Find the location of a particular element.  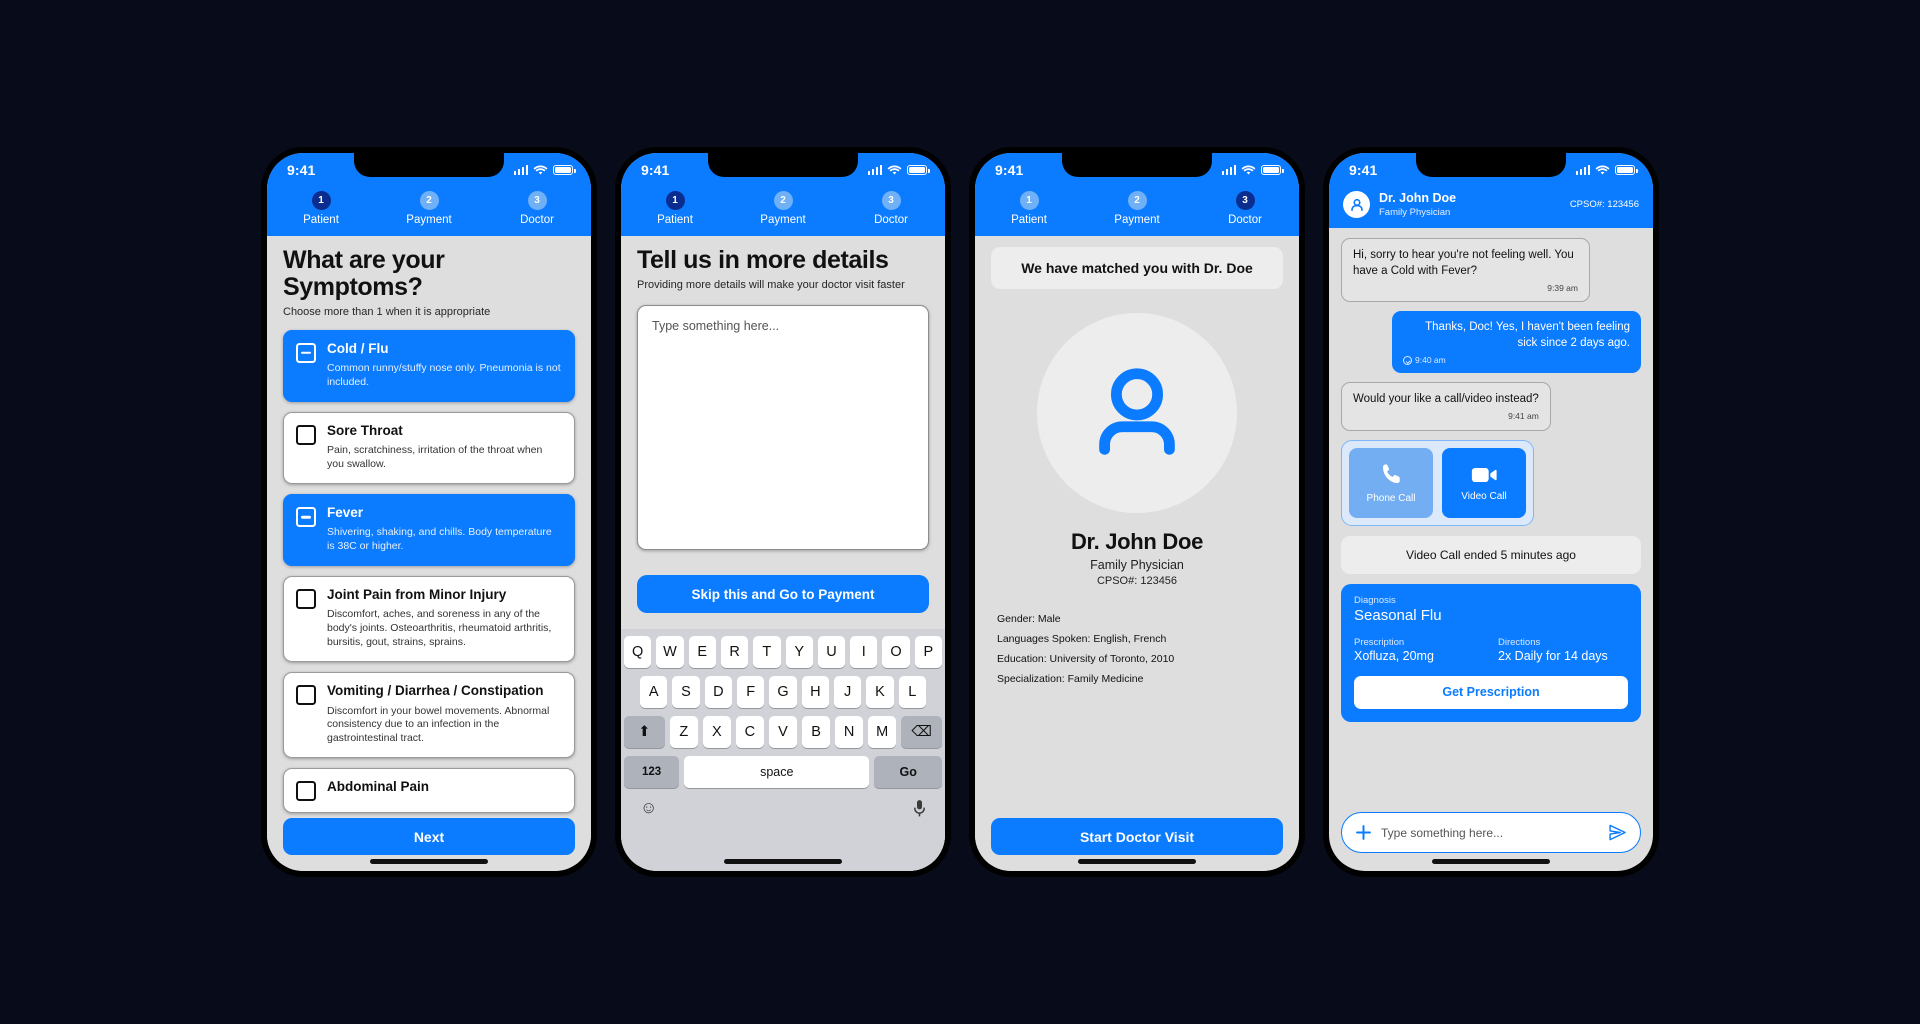

emoji-icon: ☺ is located at coordinates (648, 808).